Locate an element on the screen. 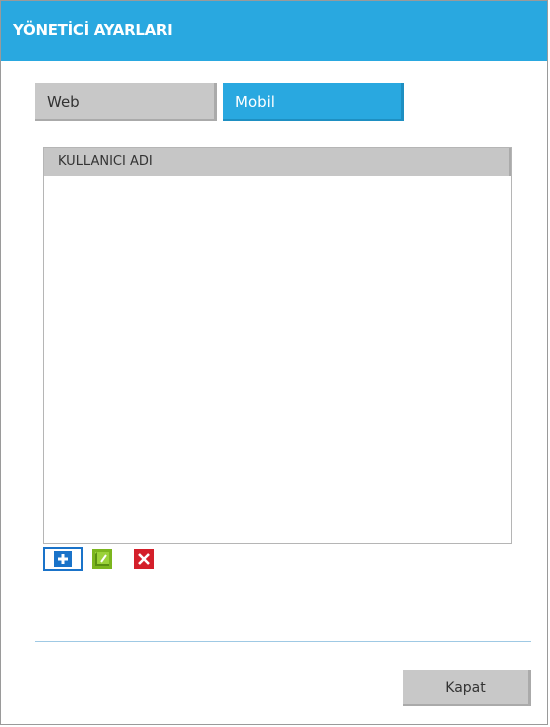 This screenshot has width=550, height=727. add-button is located at coordinates (63, 559).